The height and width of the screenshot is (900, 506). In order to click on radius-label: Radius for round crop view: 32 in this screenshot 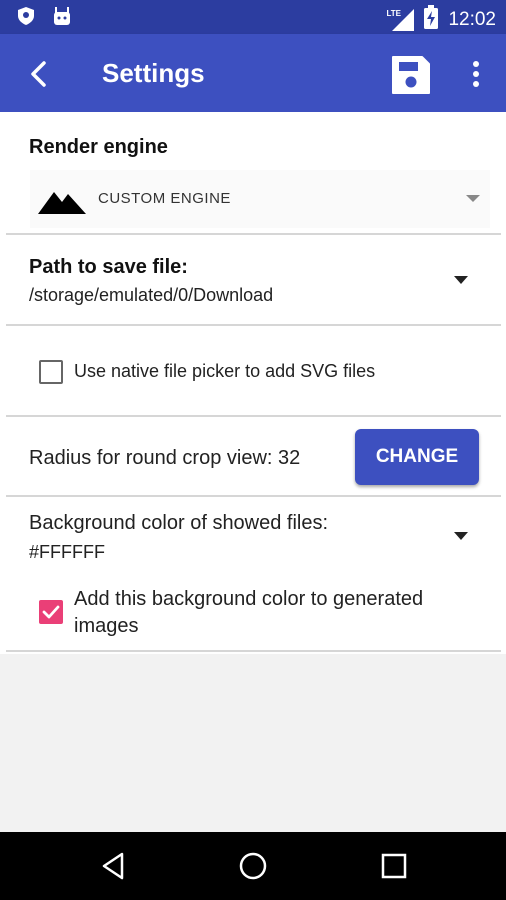, I will do `click(165, 458)`.